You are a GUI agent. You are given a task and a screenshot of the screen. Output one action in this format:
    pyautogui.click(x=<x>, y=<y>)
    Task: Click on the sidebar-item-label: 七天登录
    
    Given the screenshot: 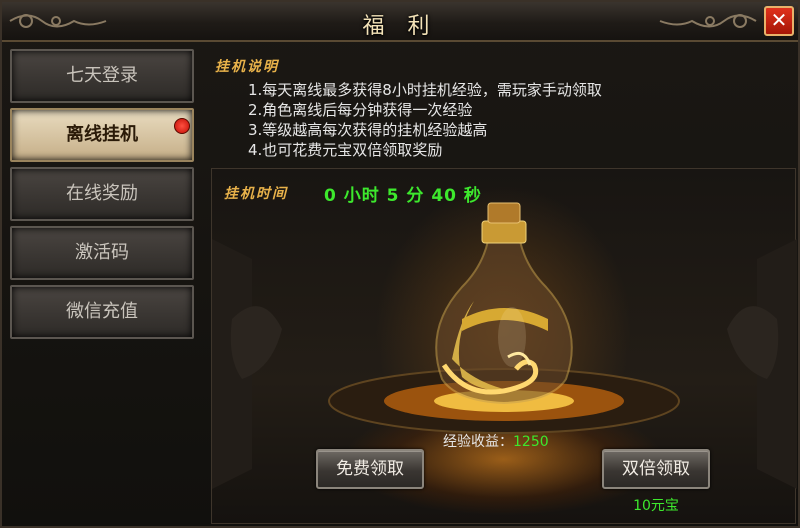 What is the action you would take?
    pyautogui.click(x=102, y=75)
    